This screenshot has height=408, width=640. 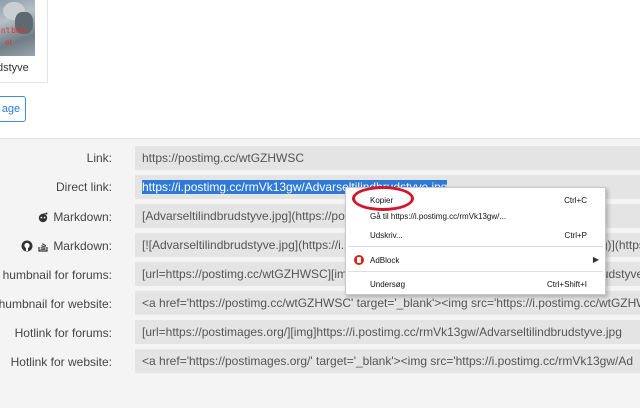 What do you see at coordinates (359, 260) in the screenshot?
I see `adblock-icon` at bounding box center [359, 260].